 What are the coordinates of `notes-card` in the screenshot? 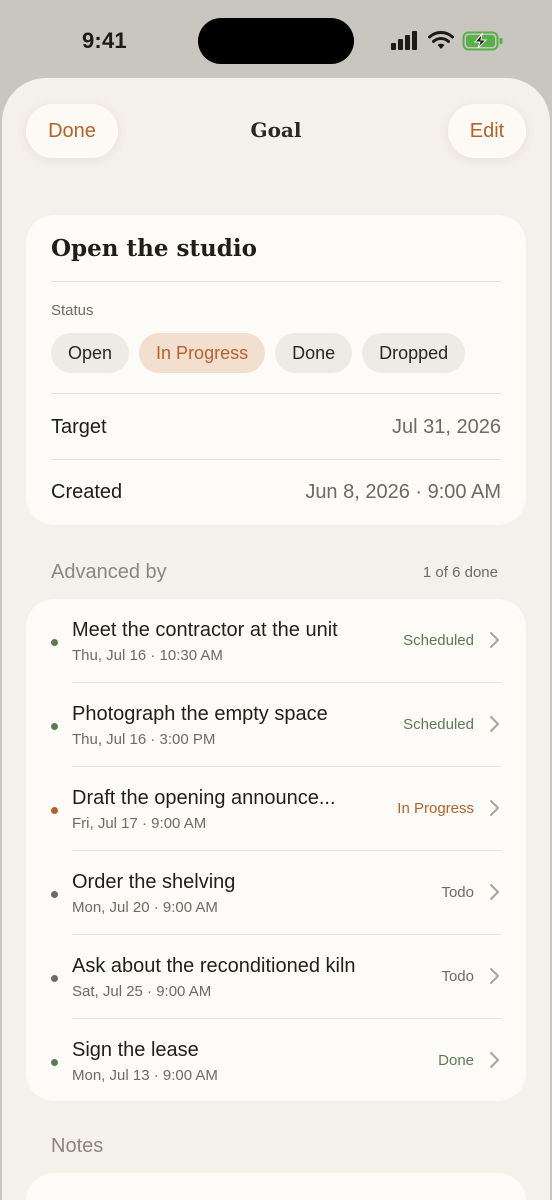 It's located at (276, 1186).